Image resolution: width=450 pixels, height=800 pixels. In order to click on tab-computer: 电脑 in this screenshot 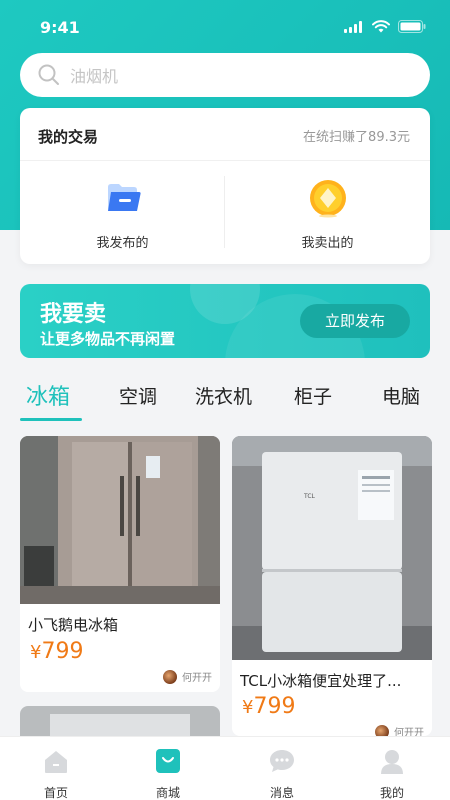, I will do `click(401, 395)`.